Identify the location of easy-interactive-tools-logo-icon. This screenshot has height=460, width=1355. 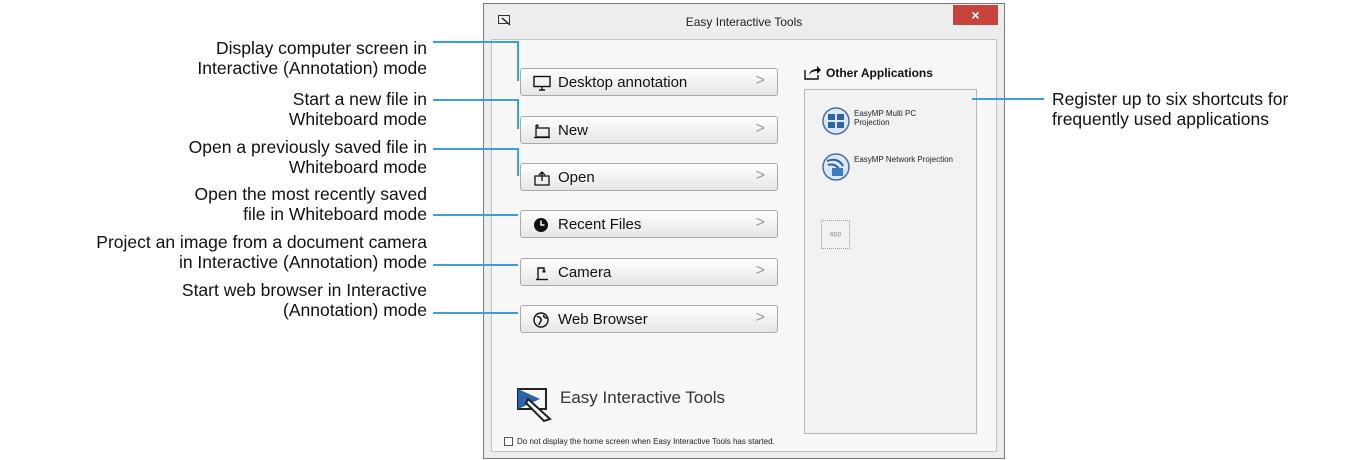
(534, 405).